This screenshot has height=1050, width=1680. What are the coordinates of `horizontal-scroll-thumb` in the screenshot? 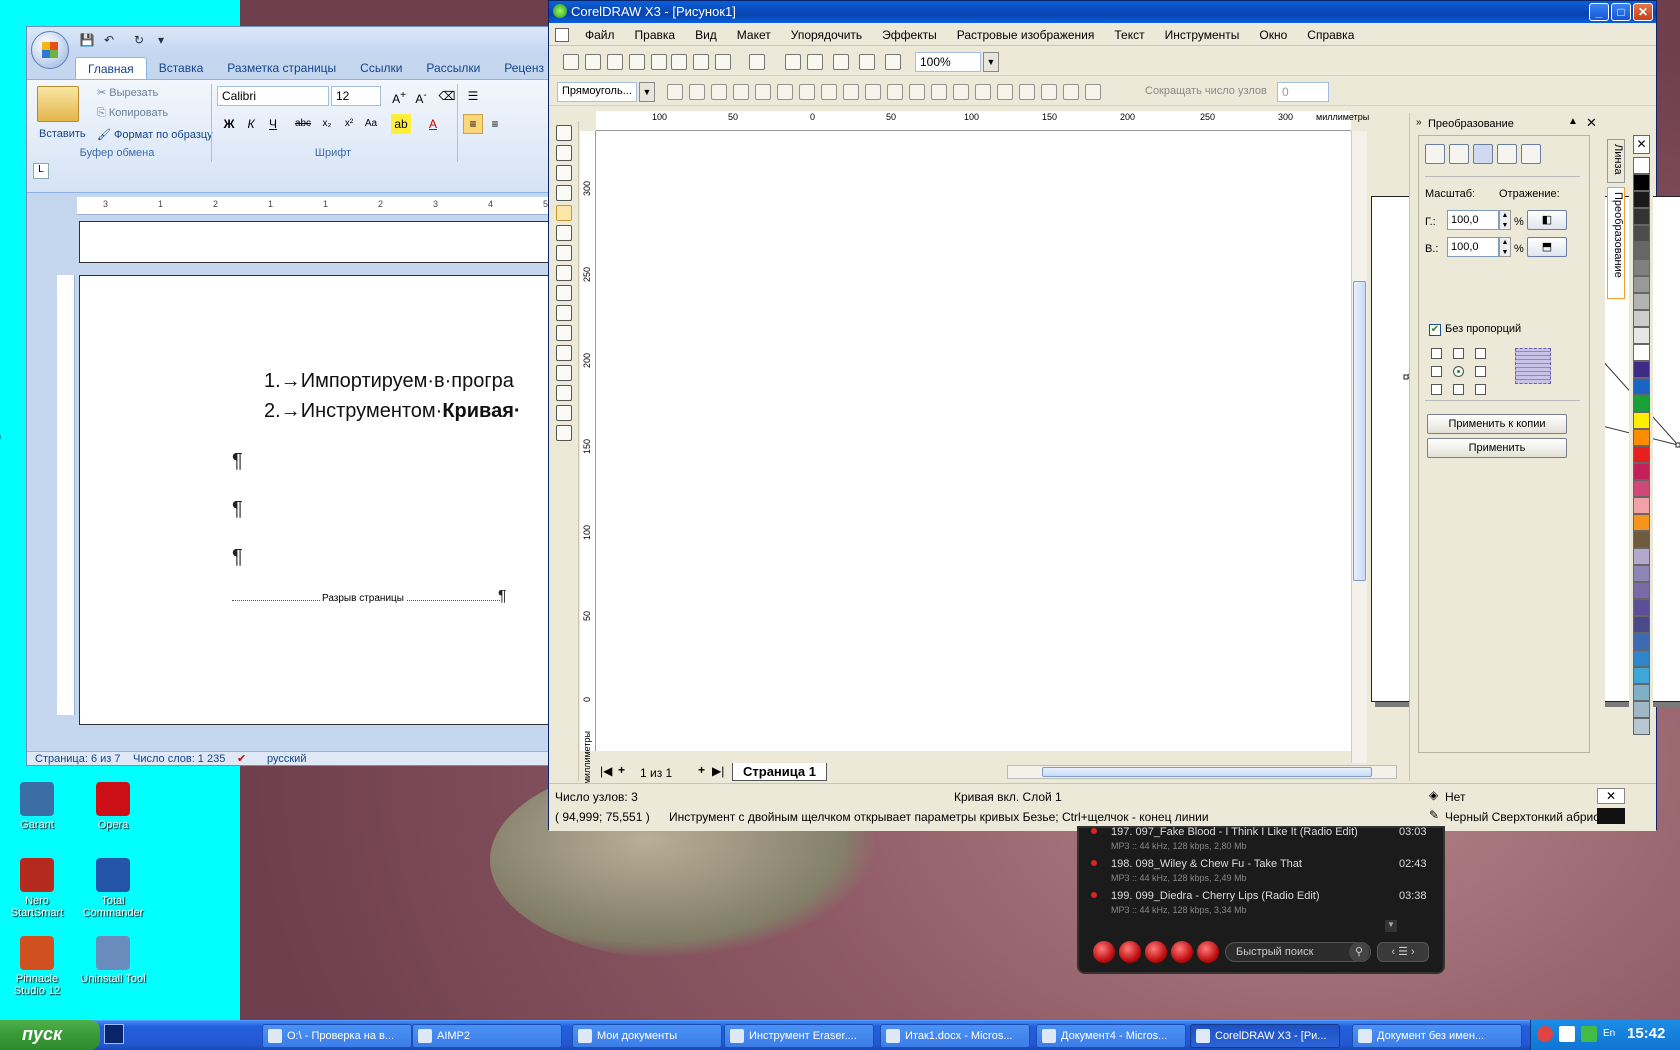 It's located at (1207, 772).